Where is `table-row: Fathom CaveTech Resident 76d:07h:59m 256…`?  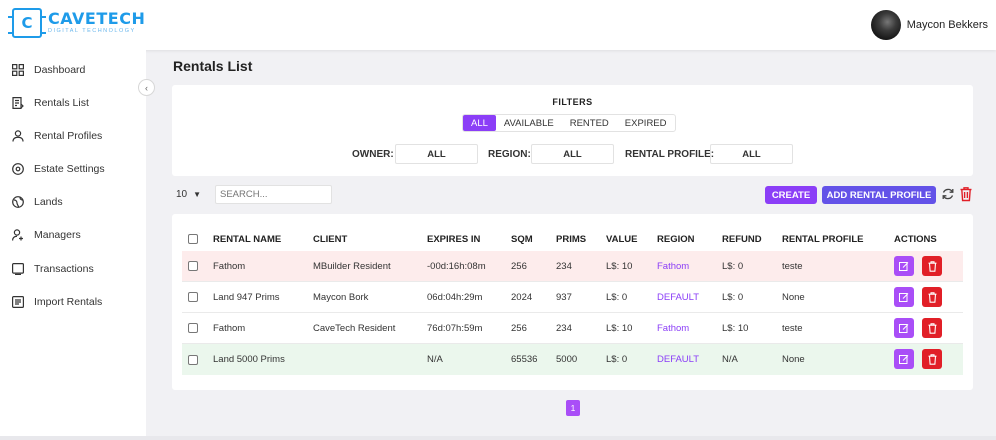
table-row: Fathom CaveTech Resident 76d:07h:59m 256… is located at coordinates (572, 328).